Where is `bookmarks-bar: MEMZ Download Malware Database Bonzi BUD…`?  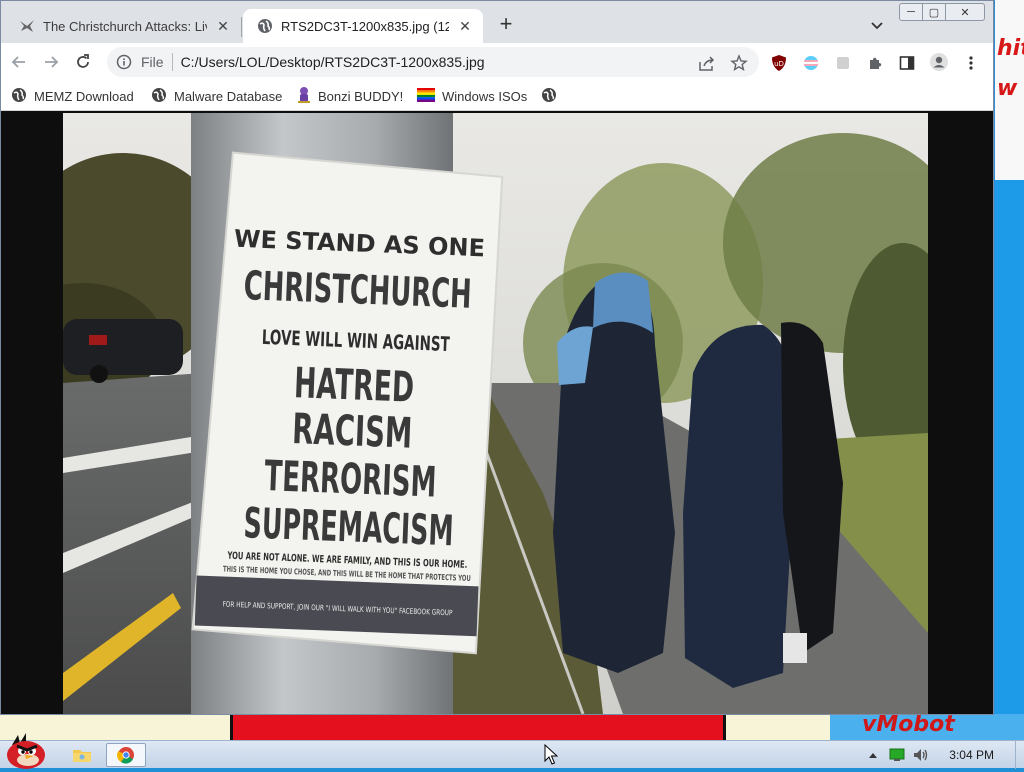 bookmarks-bar: MEMZ Download Malware Database Bonzi BUD… is located at coordinates (497, 96).